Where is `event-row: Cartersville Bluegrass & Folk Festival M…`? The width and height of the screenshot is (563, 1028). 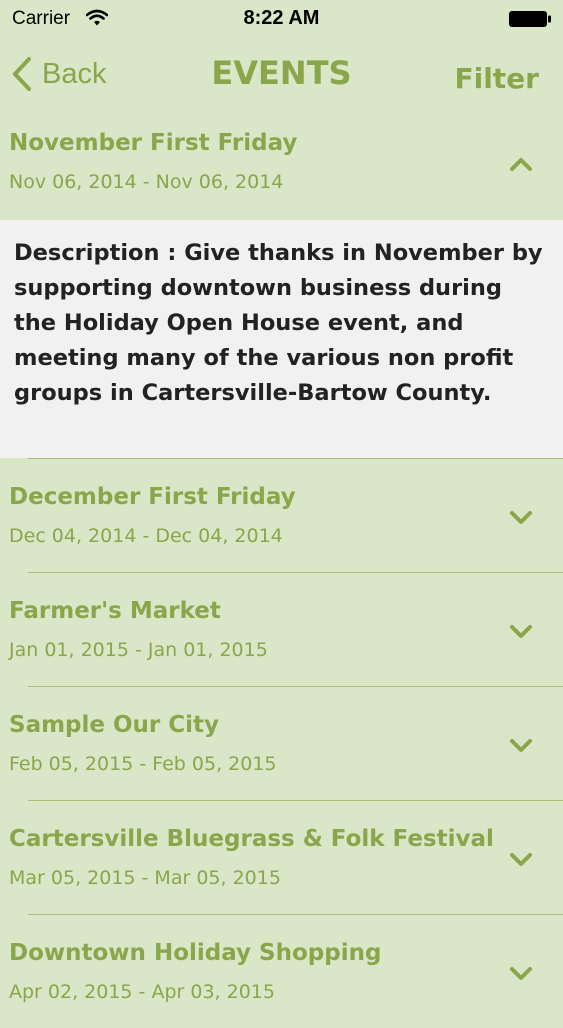 event-row: Cartersville Bluegrass & Folk Festival M… is located at coordinates (281, 857).